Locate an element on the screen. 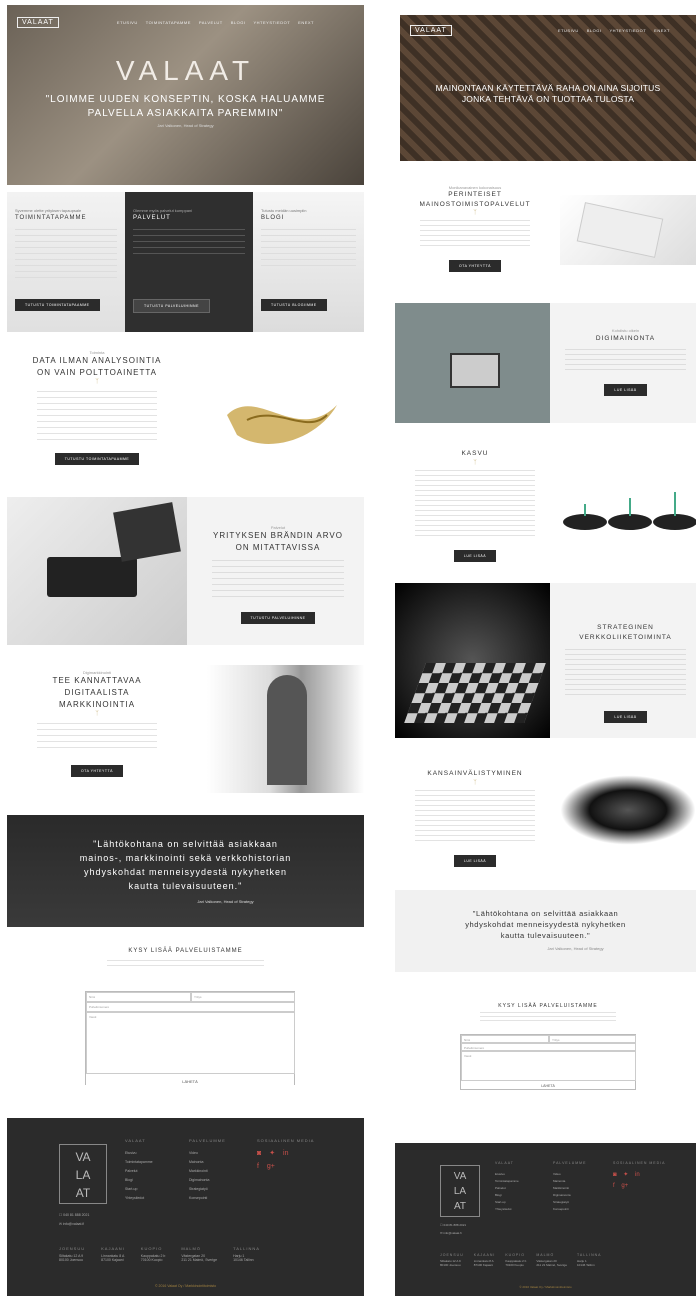 Image resolution: width=696 pixels, height=1296 pixels. brand-button: TUTUSTU PALVELUIHINNE is located at coordinates (278, 618).